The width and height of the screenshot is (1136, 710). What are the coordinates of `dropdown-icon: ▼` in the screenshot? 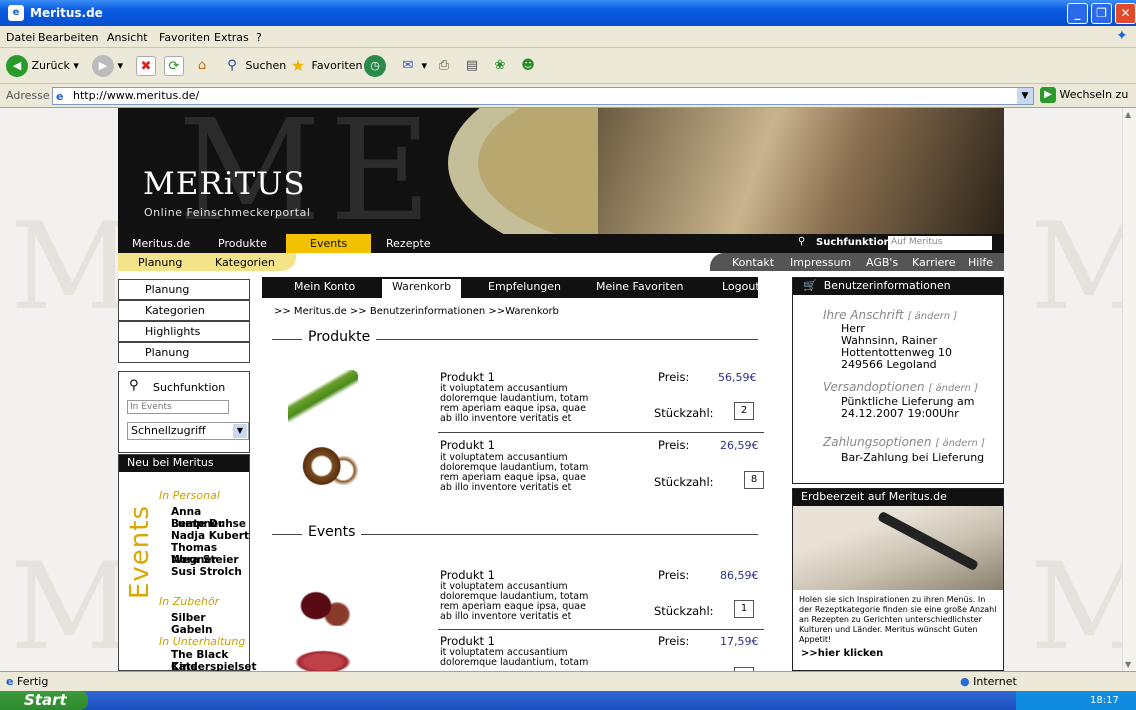 It's located at (1025, 96).